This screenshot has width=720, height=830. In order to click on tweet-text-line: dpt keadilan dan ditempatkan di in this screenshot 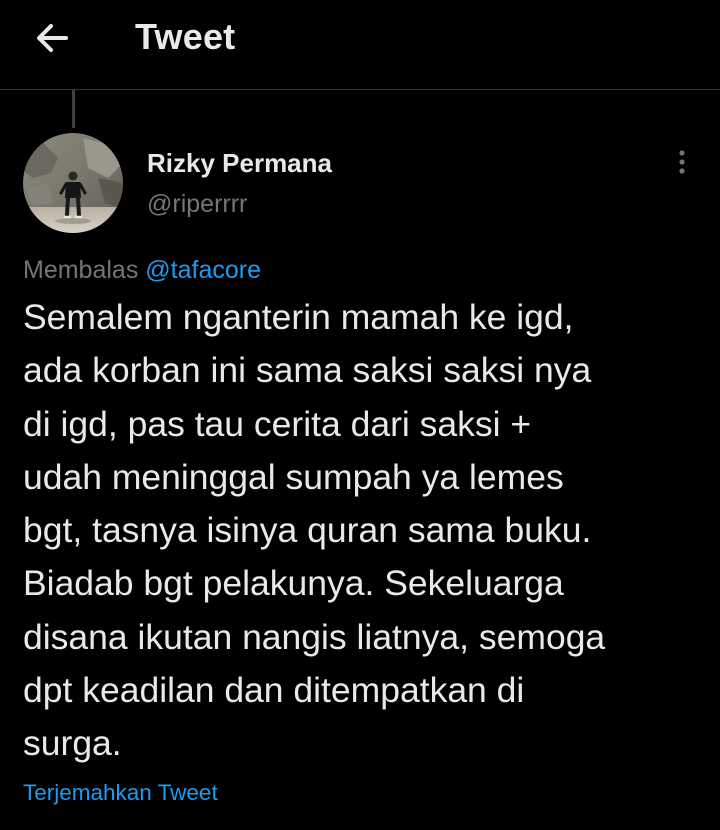, I will do `click(274, 690)`.